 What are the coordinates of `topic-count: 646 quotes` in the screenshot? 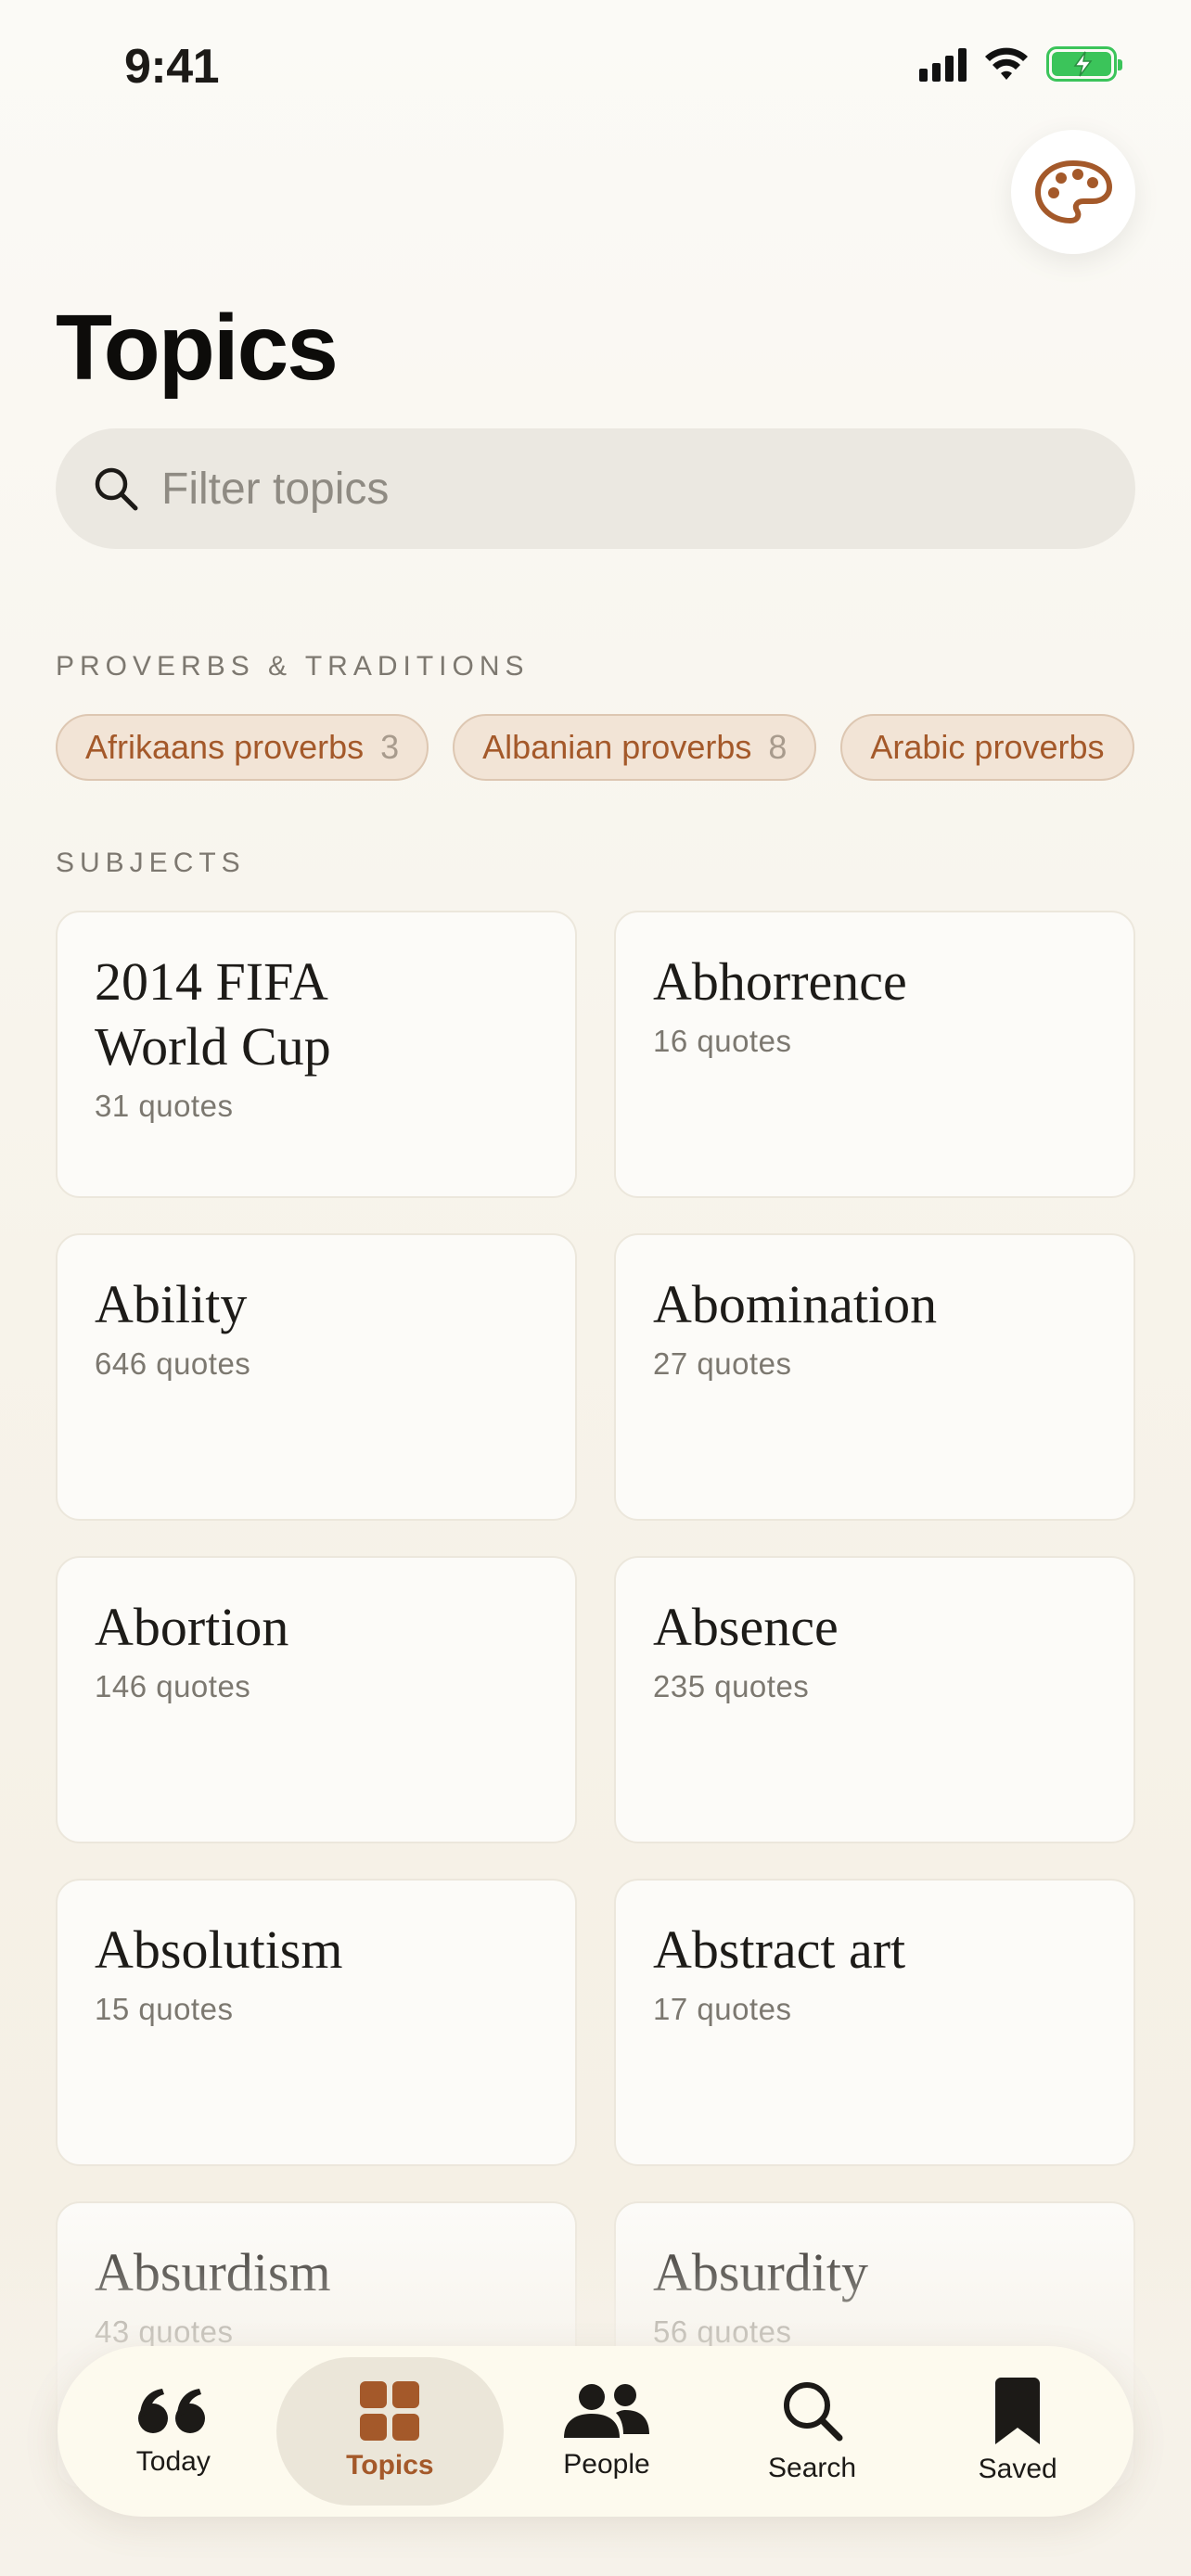 It's located at (173, 1364).